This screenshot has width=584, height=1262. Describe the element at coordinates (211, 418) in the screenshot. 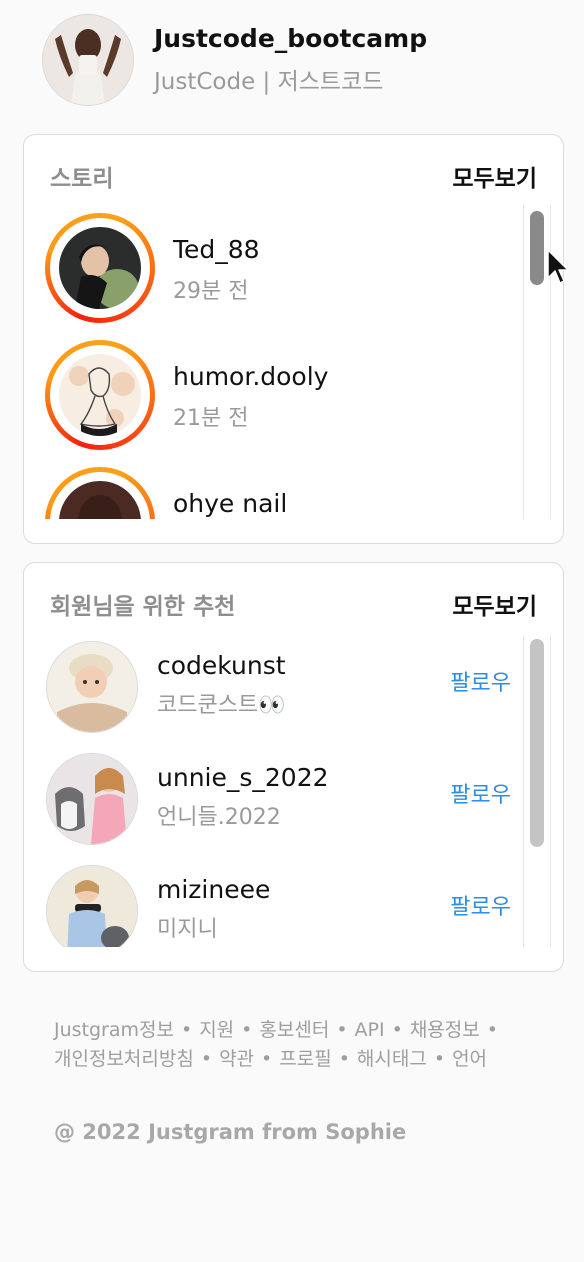

I see `story-time: 21분 전` at that location.